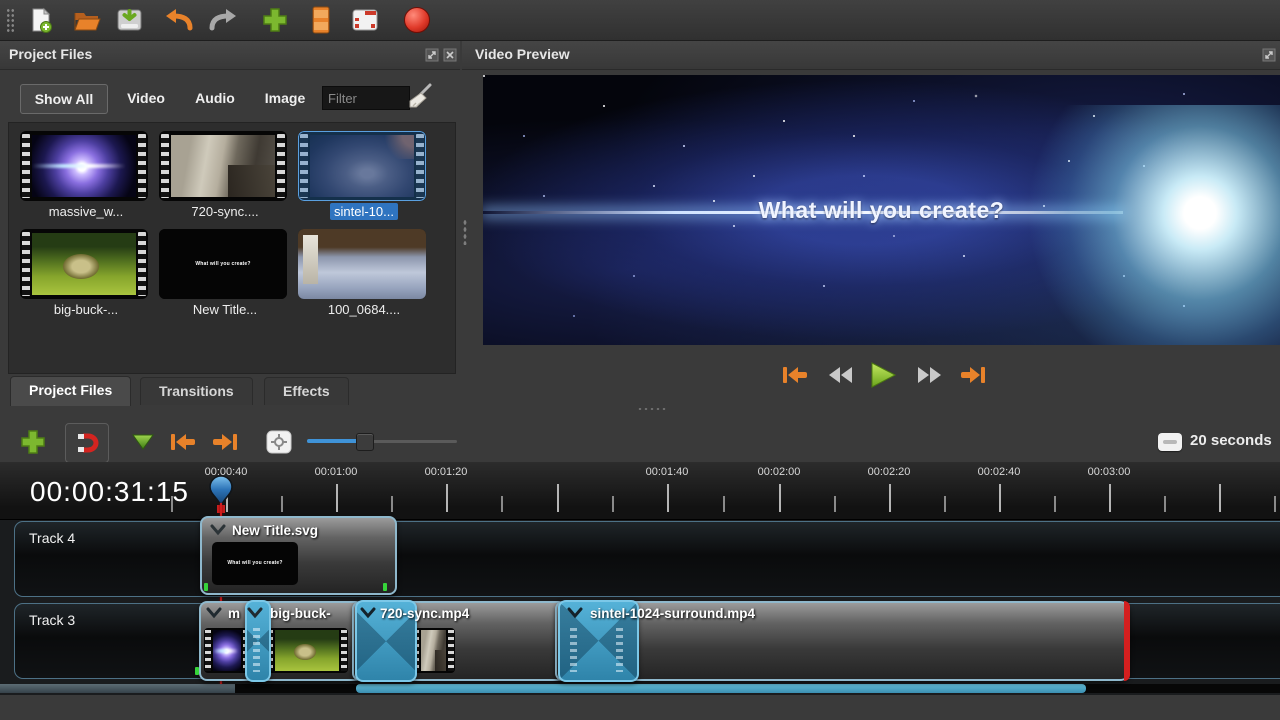 This screenshot has height=720, width=1280. I want to click on next-marker-button, so click(225, 442).